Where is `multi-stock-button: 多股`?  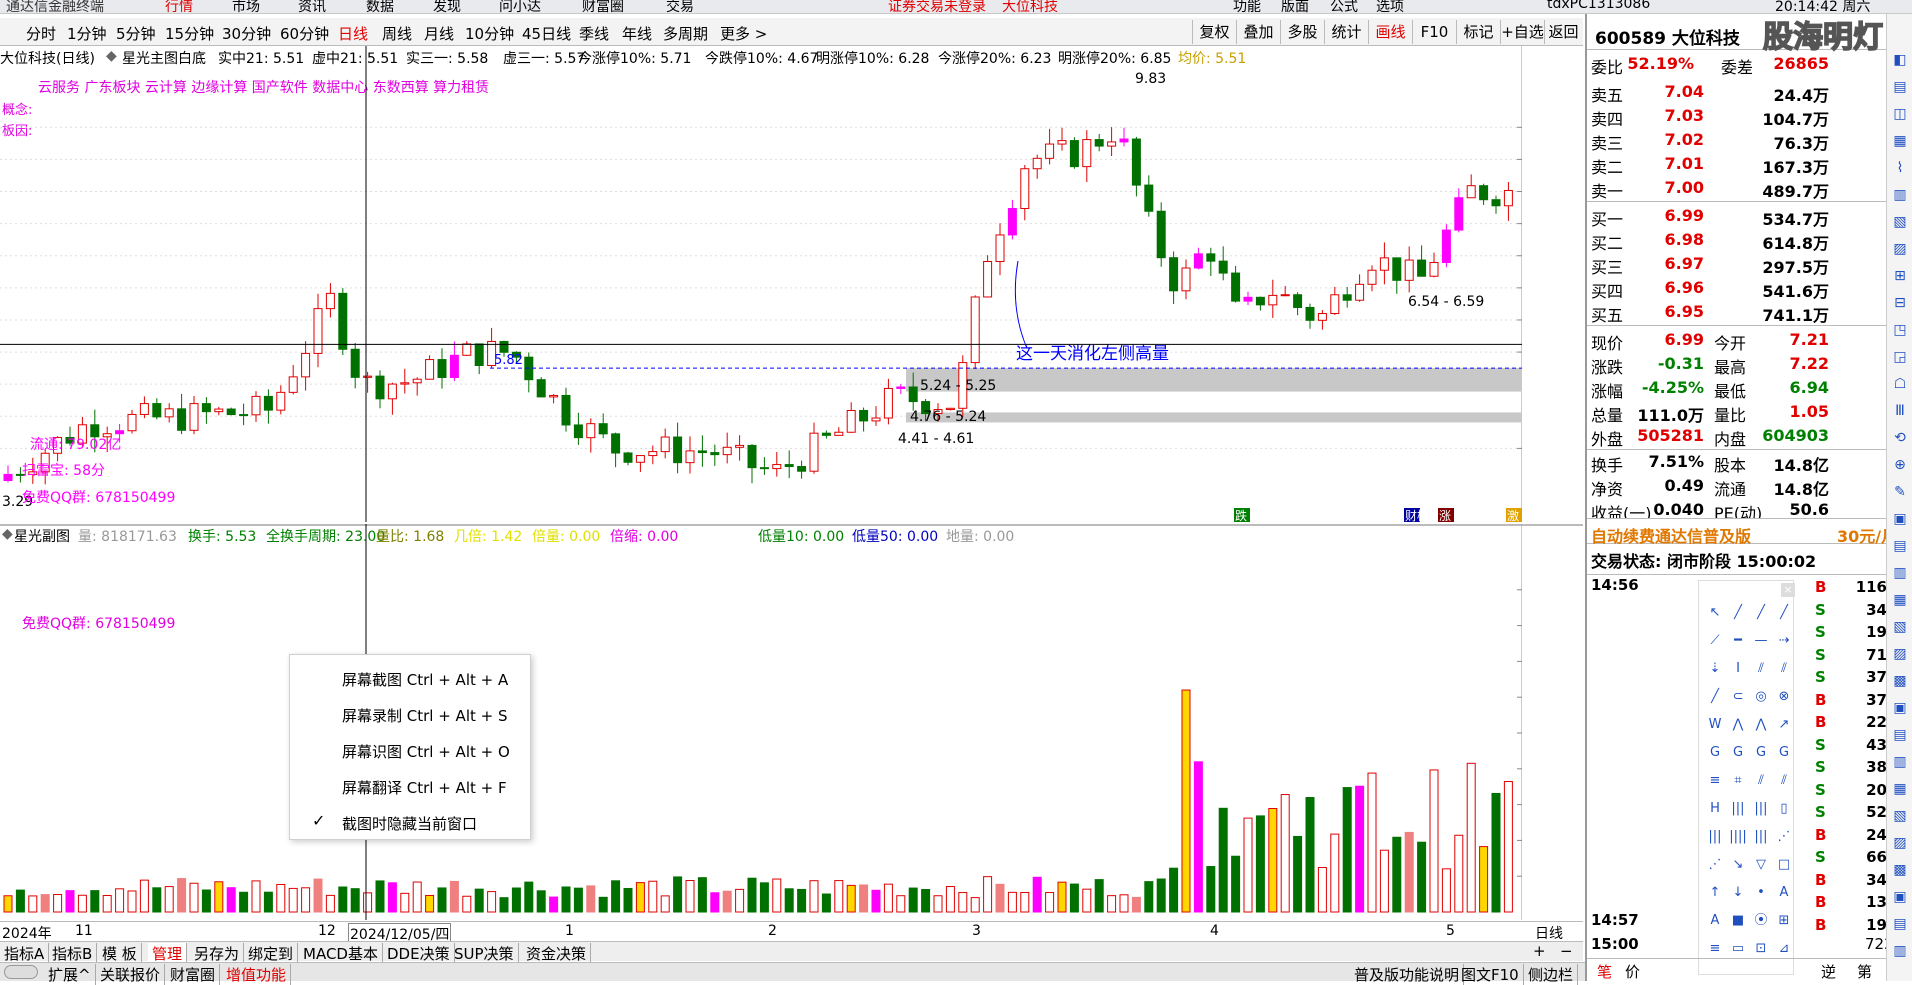 multi-stock-button: 多股 is located at coordinates (1302, 32).